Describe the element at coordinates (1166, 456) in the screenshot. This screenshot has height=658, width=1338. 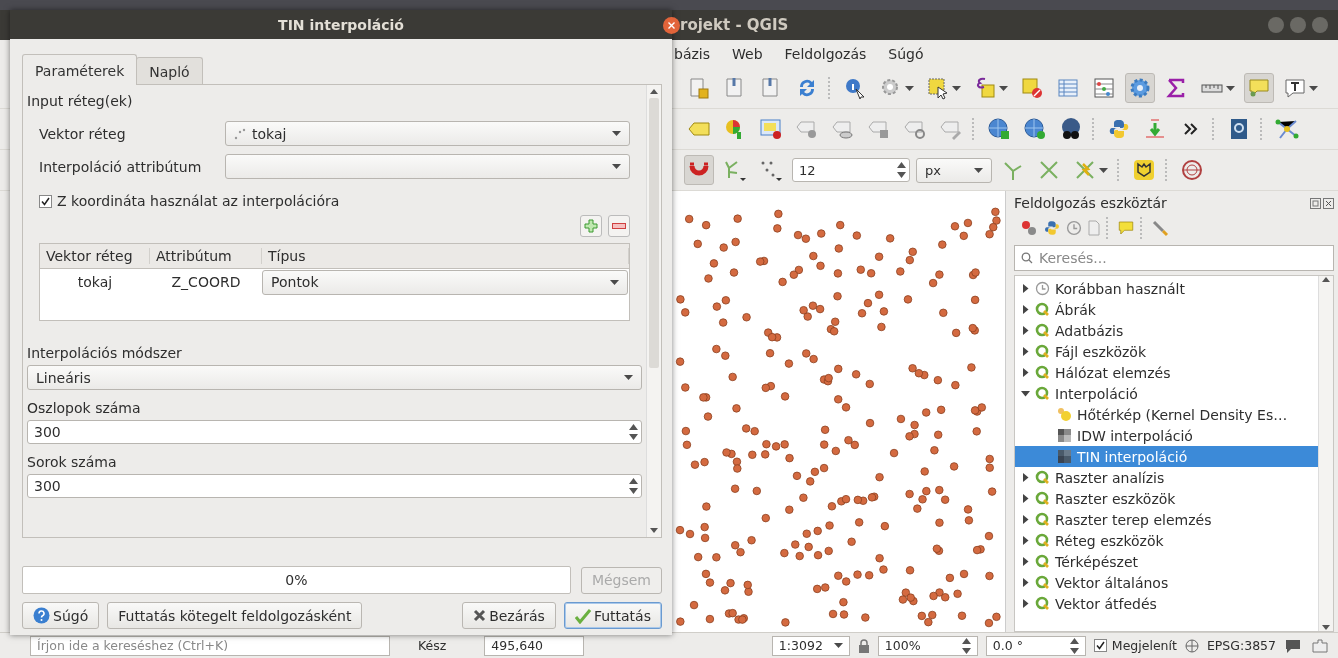
I see `tree-item: TIN interpoláció` at that location.